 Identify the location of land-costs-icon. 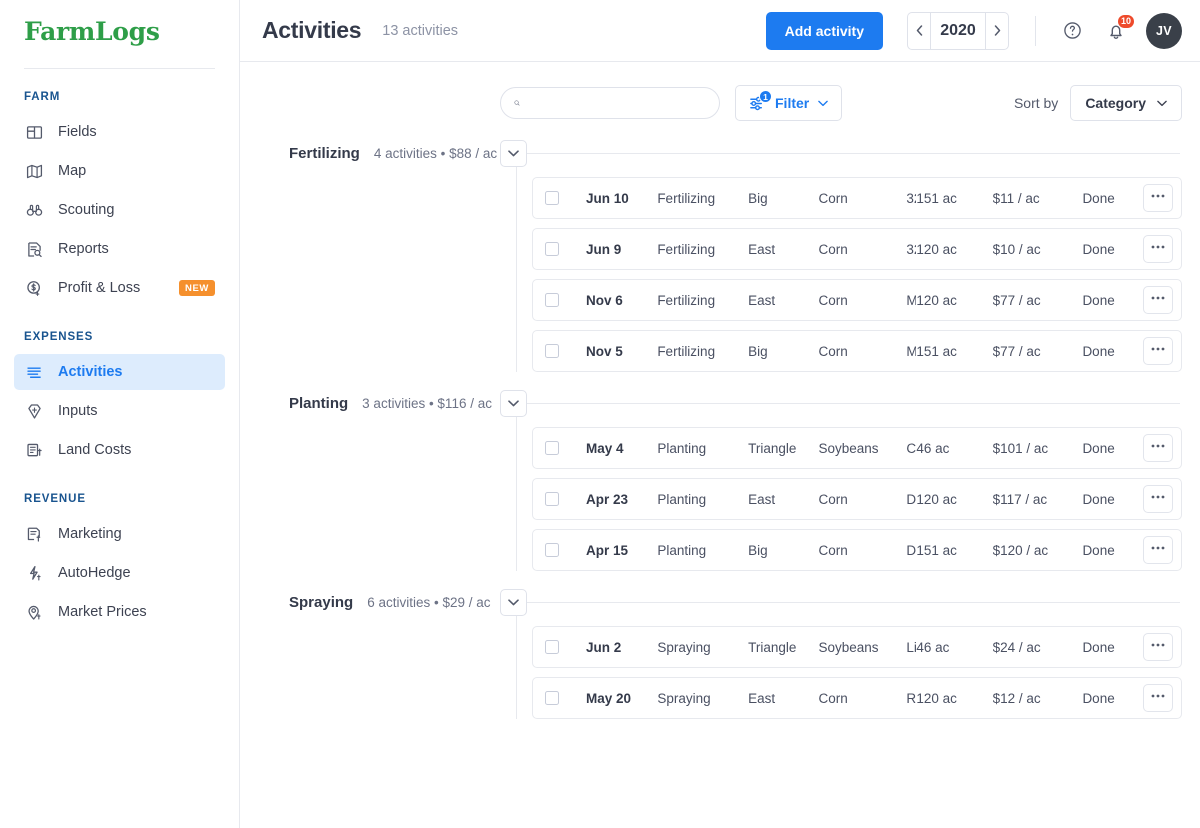
(34, 449).